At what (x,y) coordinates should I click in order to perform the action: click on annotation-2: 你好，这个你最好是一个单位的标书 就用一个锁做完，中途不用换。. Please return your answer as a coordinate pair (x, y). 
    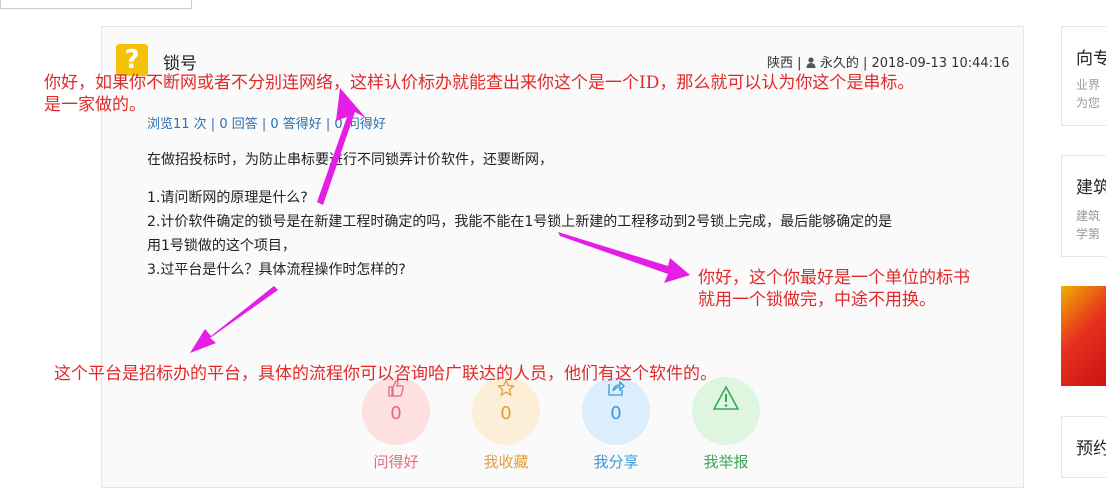
    Looking at the image, I should click on (834, 289).